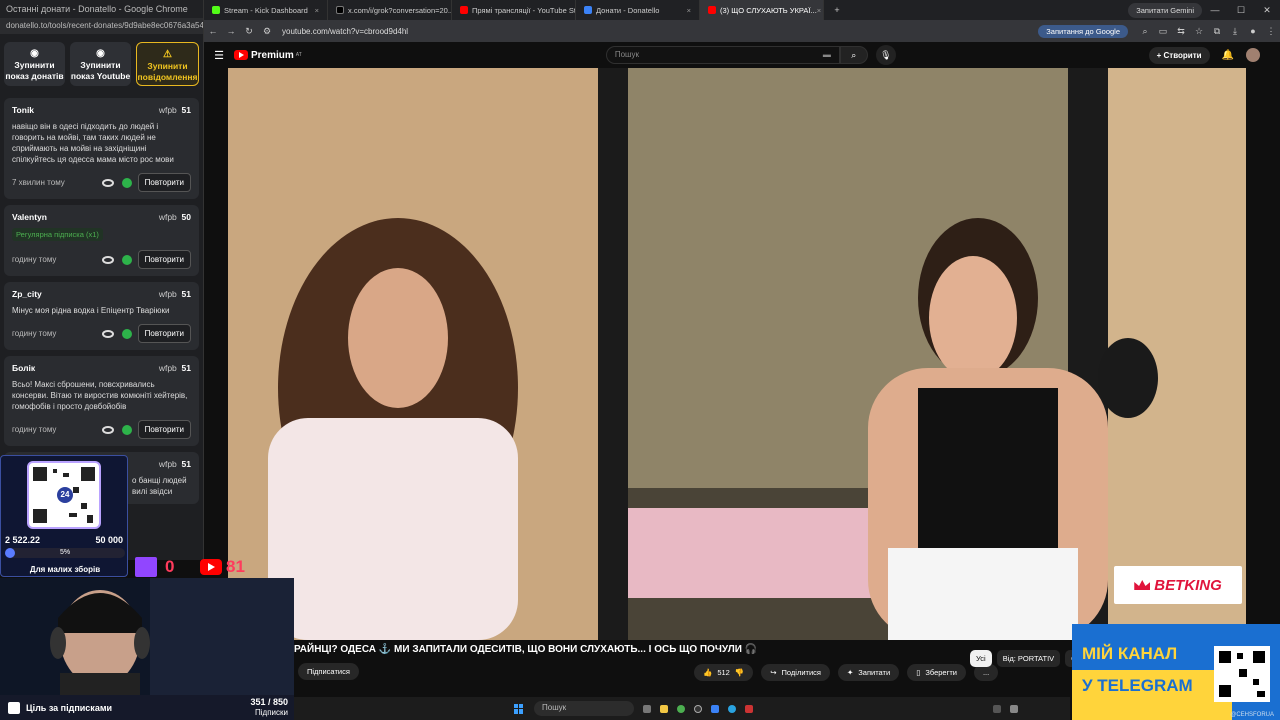 Image resolution: width=1280 pixels, height=720 pixels. What do you see at coordinates (1235, 31) in the screenshot?
I see `download-icon: ⤓` at bounding box center [1235, 31].